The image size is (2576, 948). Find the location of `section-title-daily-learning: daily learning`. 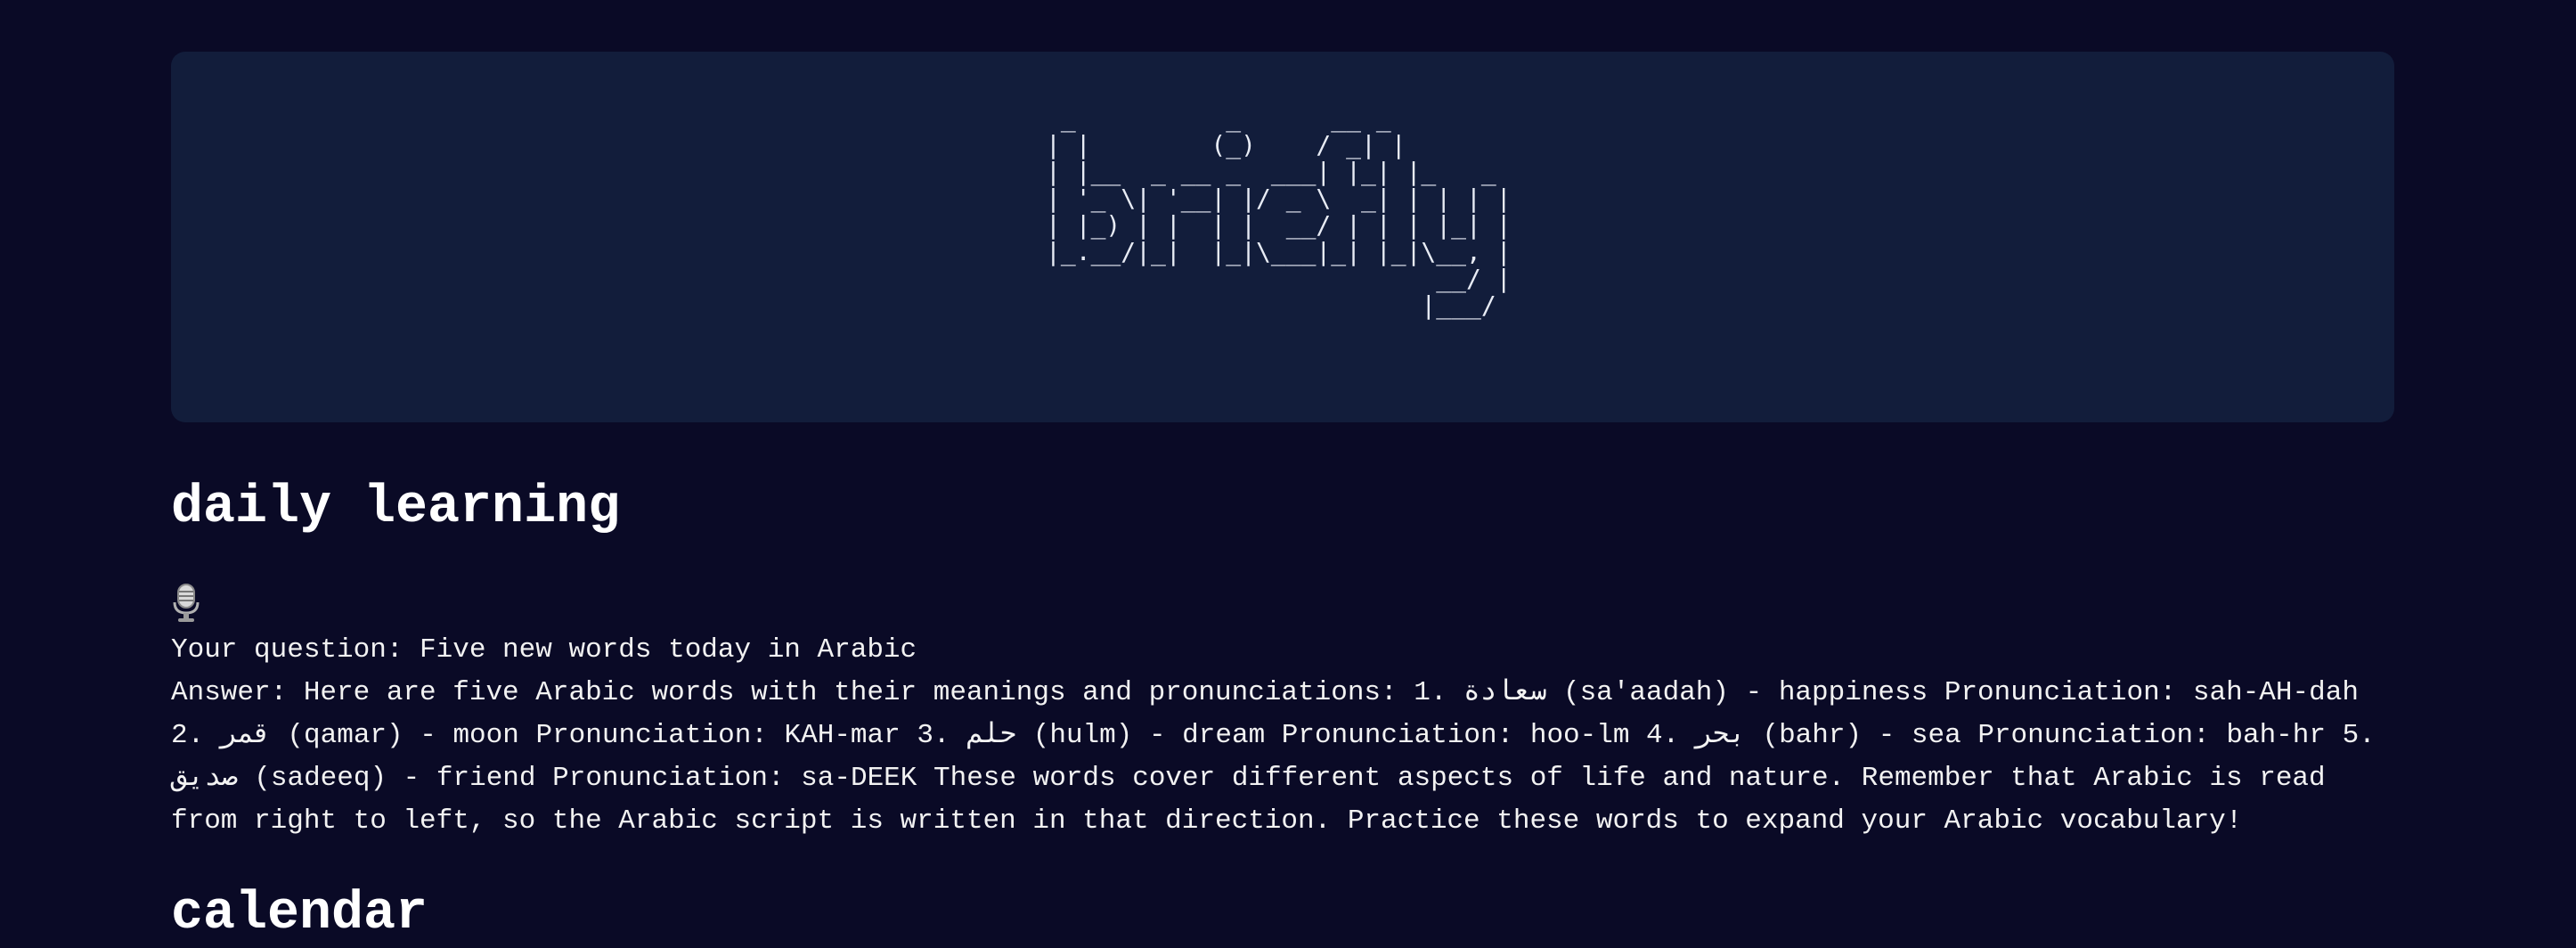

section-title-daily-learning: daily learning is located at coordinates (396, 508).